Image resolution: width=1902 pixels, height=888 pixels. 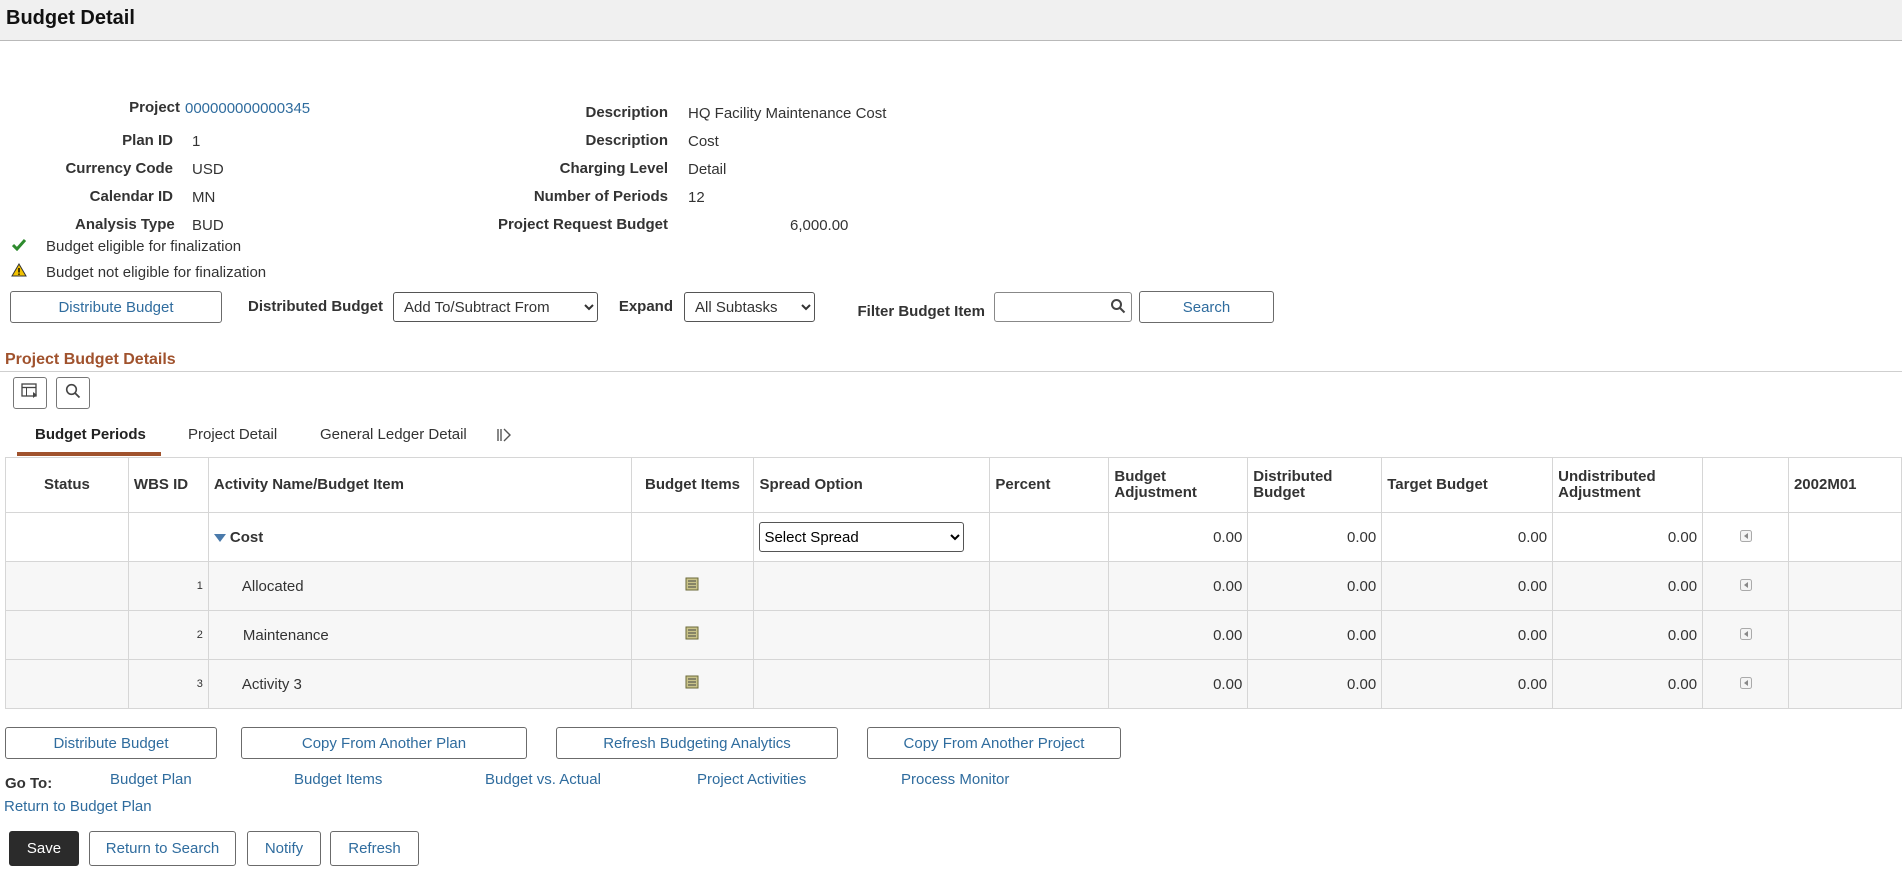 I want to click on col-status: Status, so click(x=67, y=485).